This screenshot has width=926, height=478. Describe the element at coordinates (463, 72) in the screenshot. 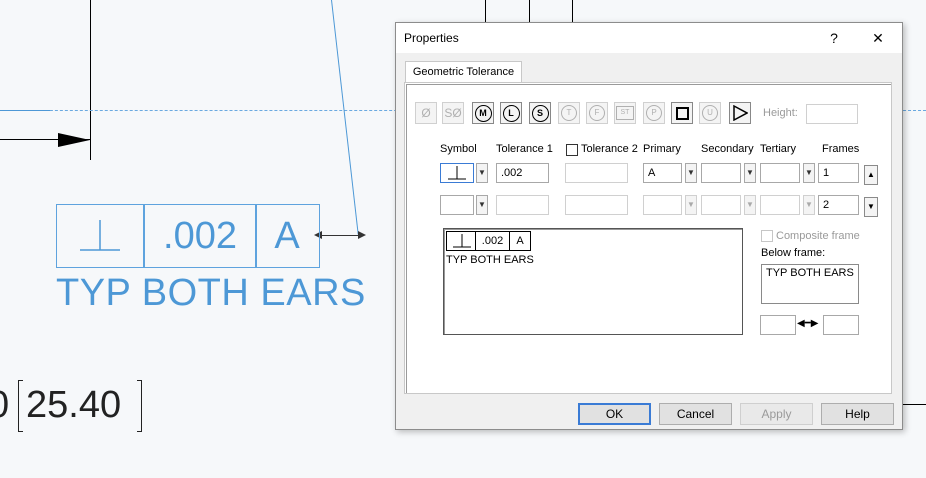

I see `tab-geometric-tolerance: Geometric Tolerance` at that location.